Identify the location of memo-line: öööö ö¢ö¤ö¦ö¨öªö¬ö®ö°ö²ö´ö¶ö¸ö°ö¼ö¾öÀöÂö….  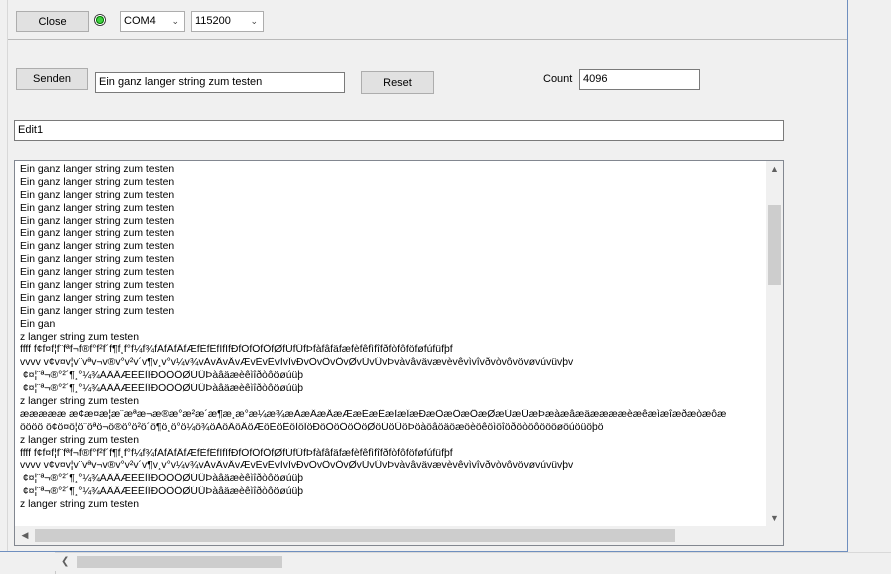
(312, 427).